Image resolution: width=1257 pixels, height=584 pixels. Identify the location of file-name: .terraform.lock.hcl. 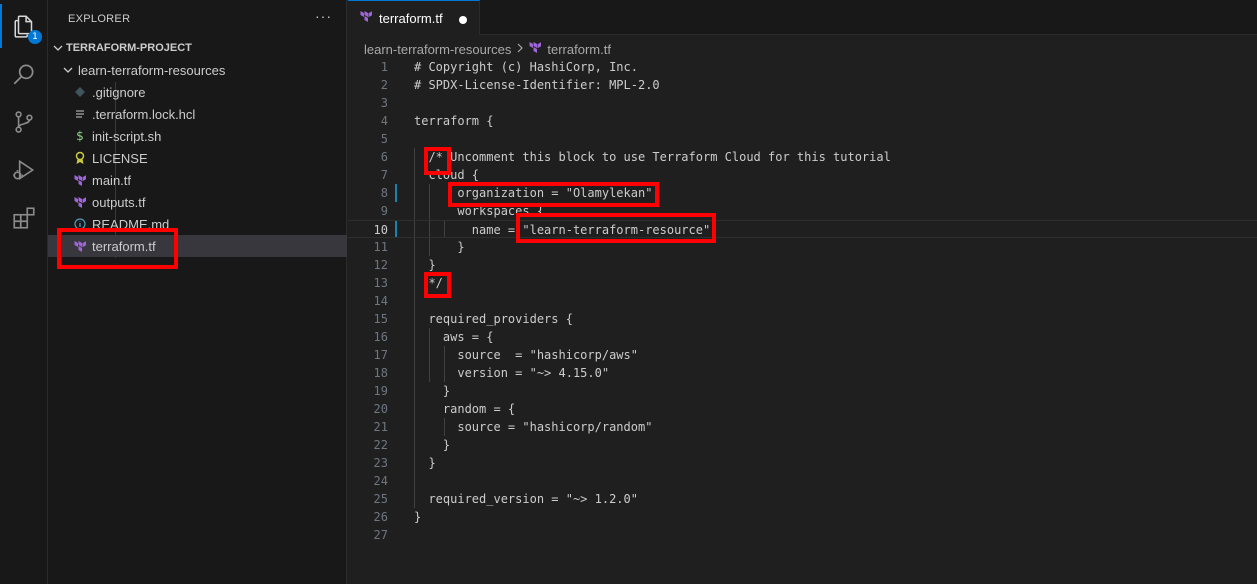
(144, 114).